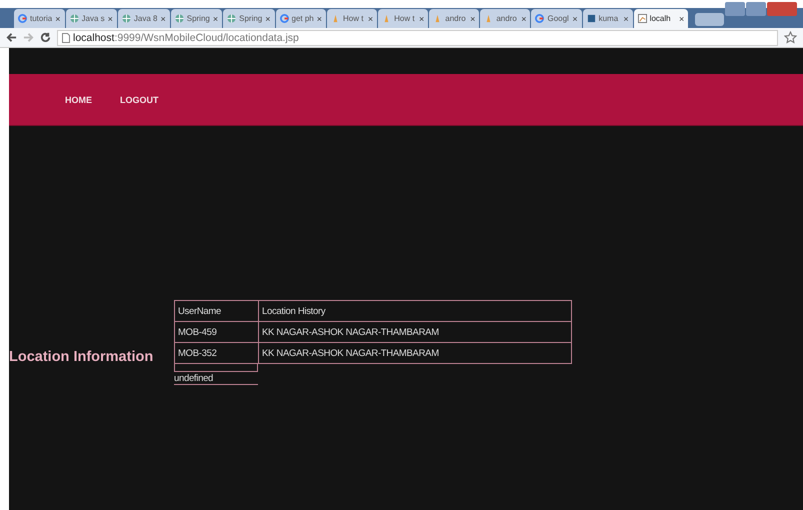 This screenshot has height=510, width=803. Describe the element at coordinates (301, 18) in the screenshot. I see `browser-tab: get ph ×` at that location.